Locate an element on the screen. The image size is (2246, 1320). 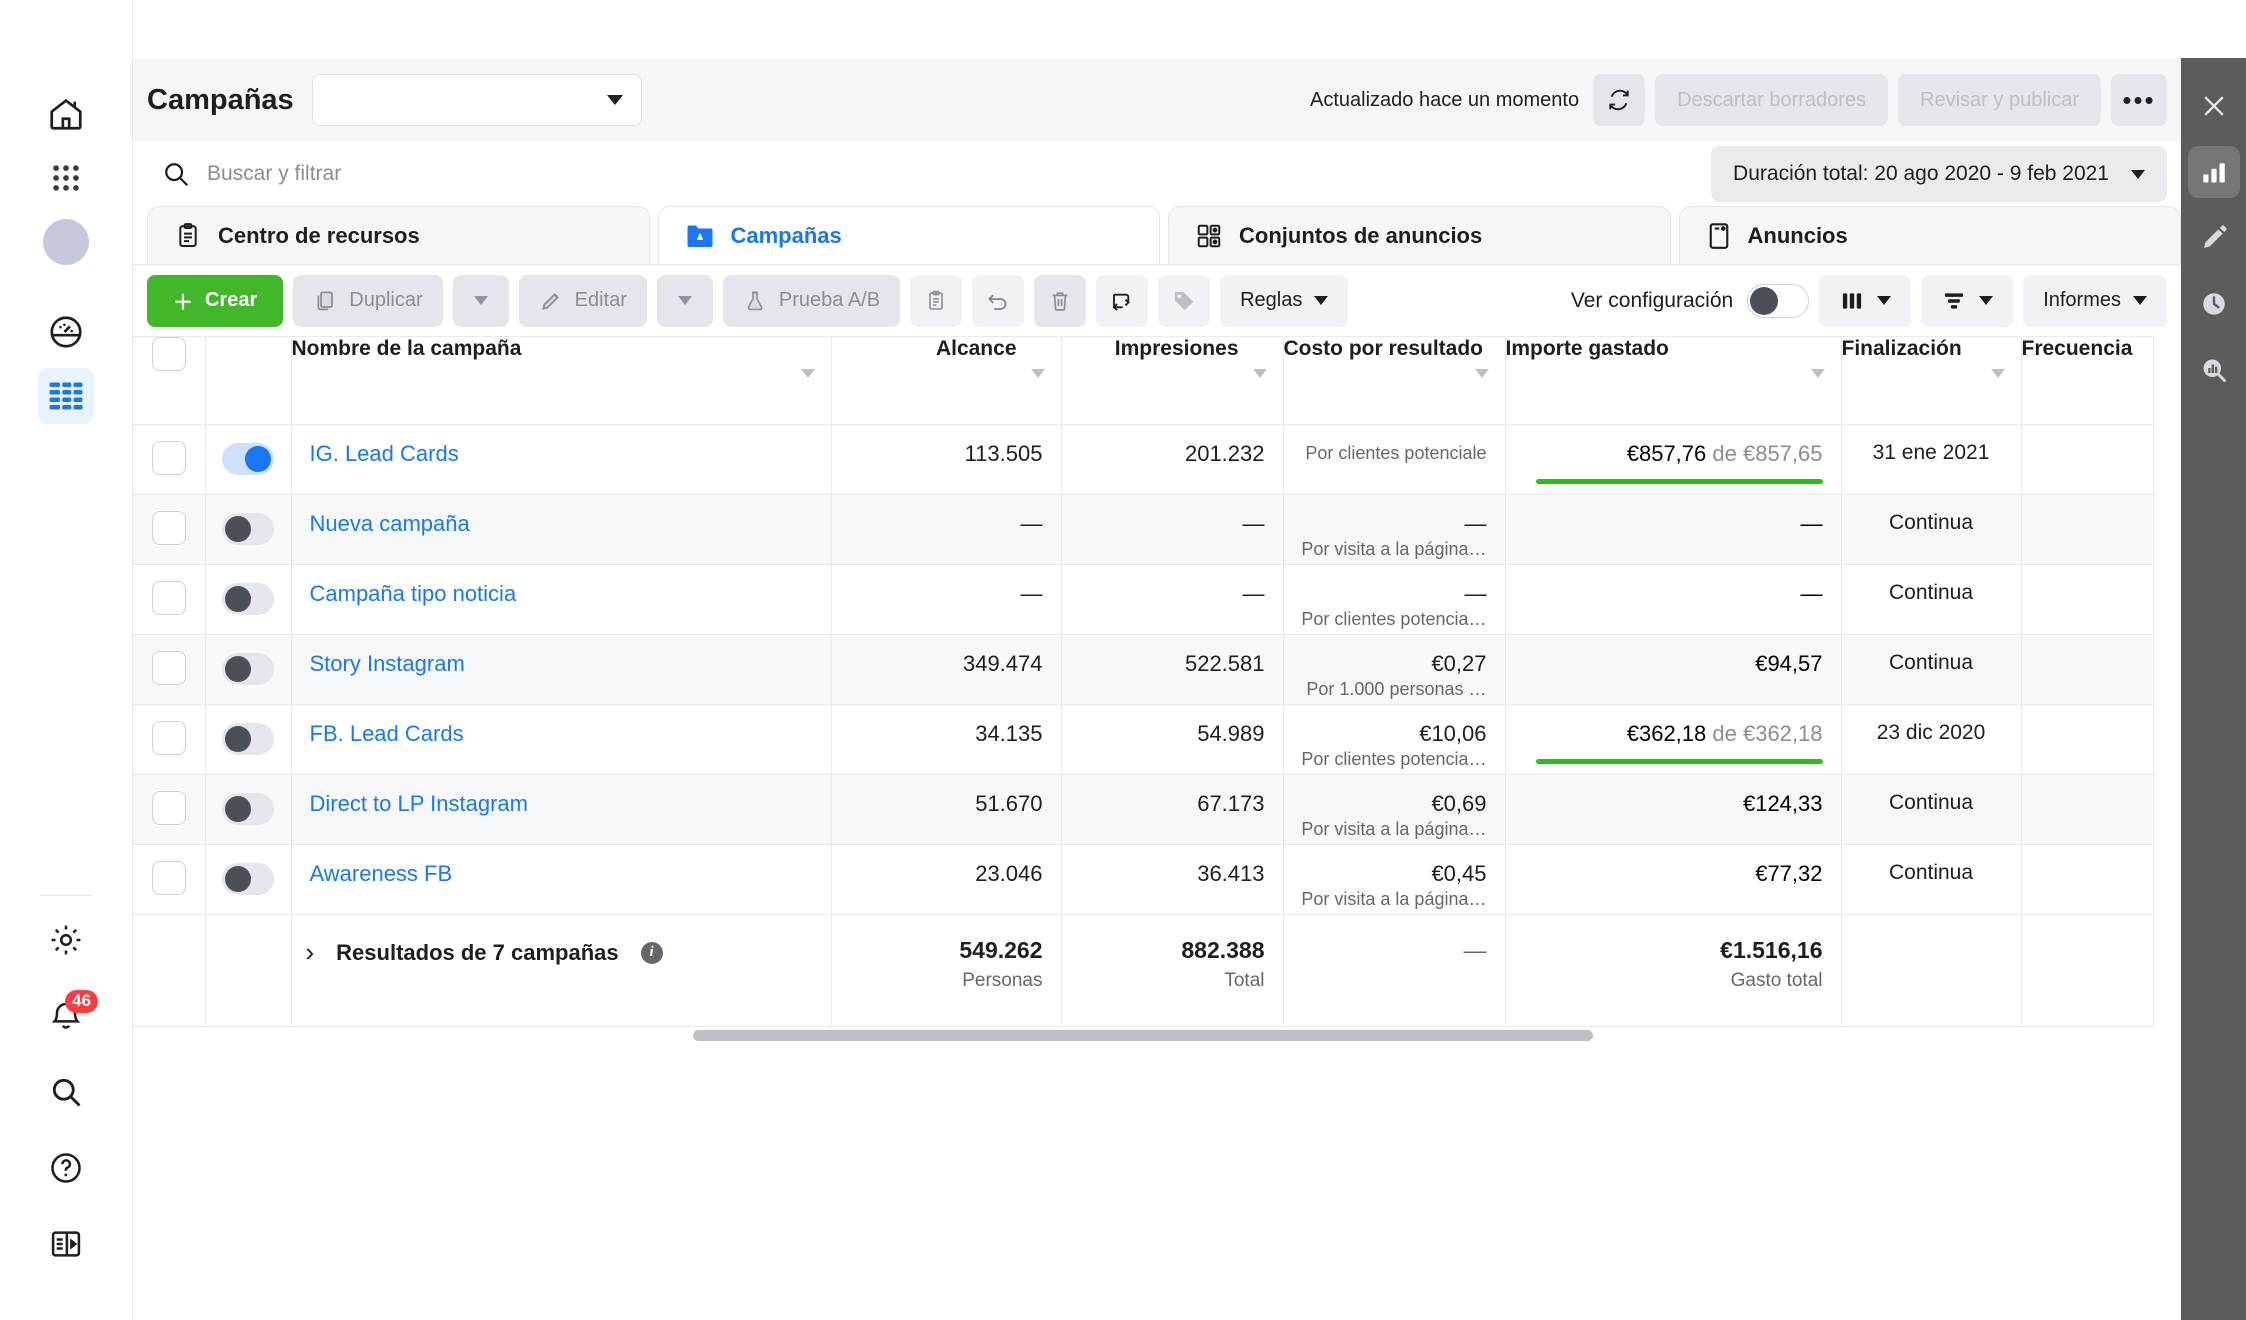
campaign-name-link: IG. Lead Cards is located at coordinates (384, 453).